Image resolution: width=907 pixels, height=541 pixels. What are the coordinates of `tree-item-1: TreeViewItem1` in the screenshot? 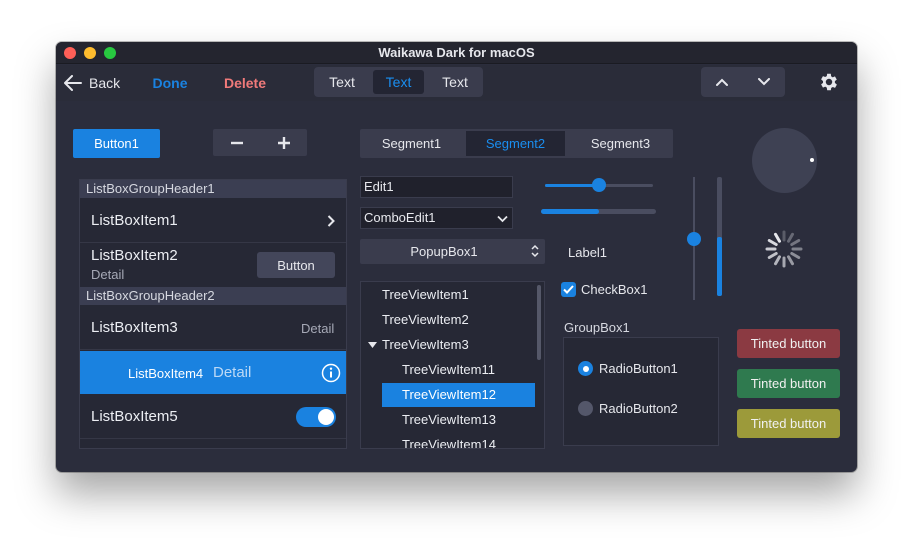 It's located at (425, 295).